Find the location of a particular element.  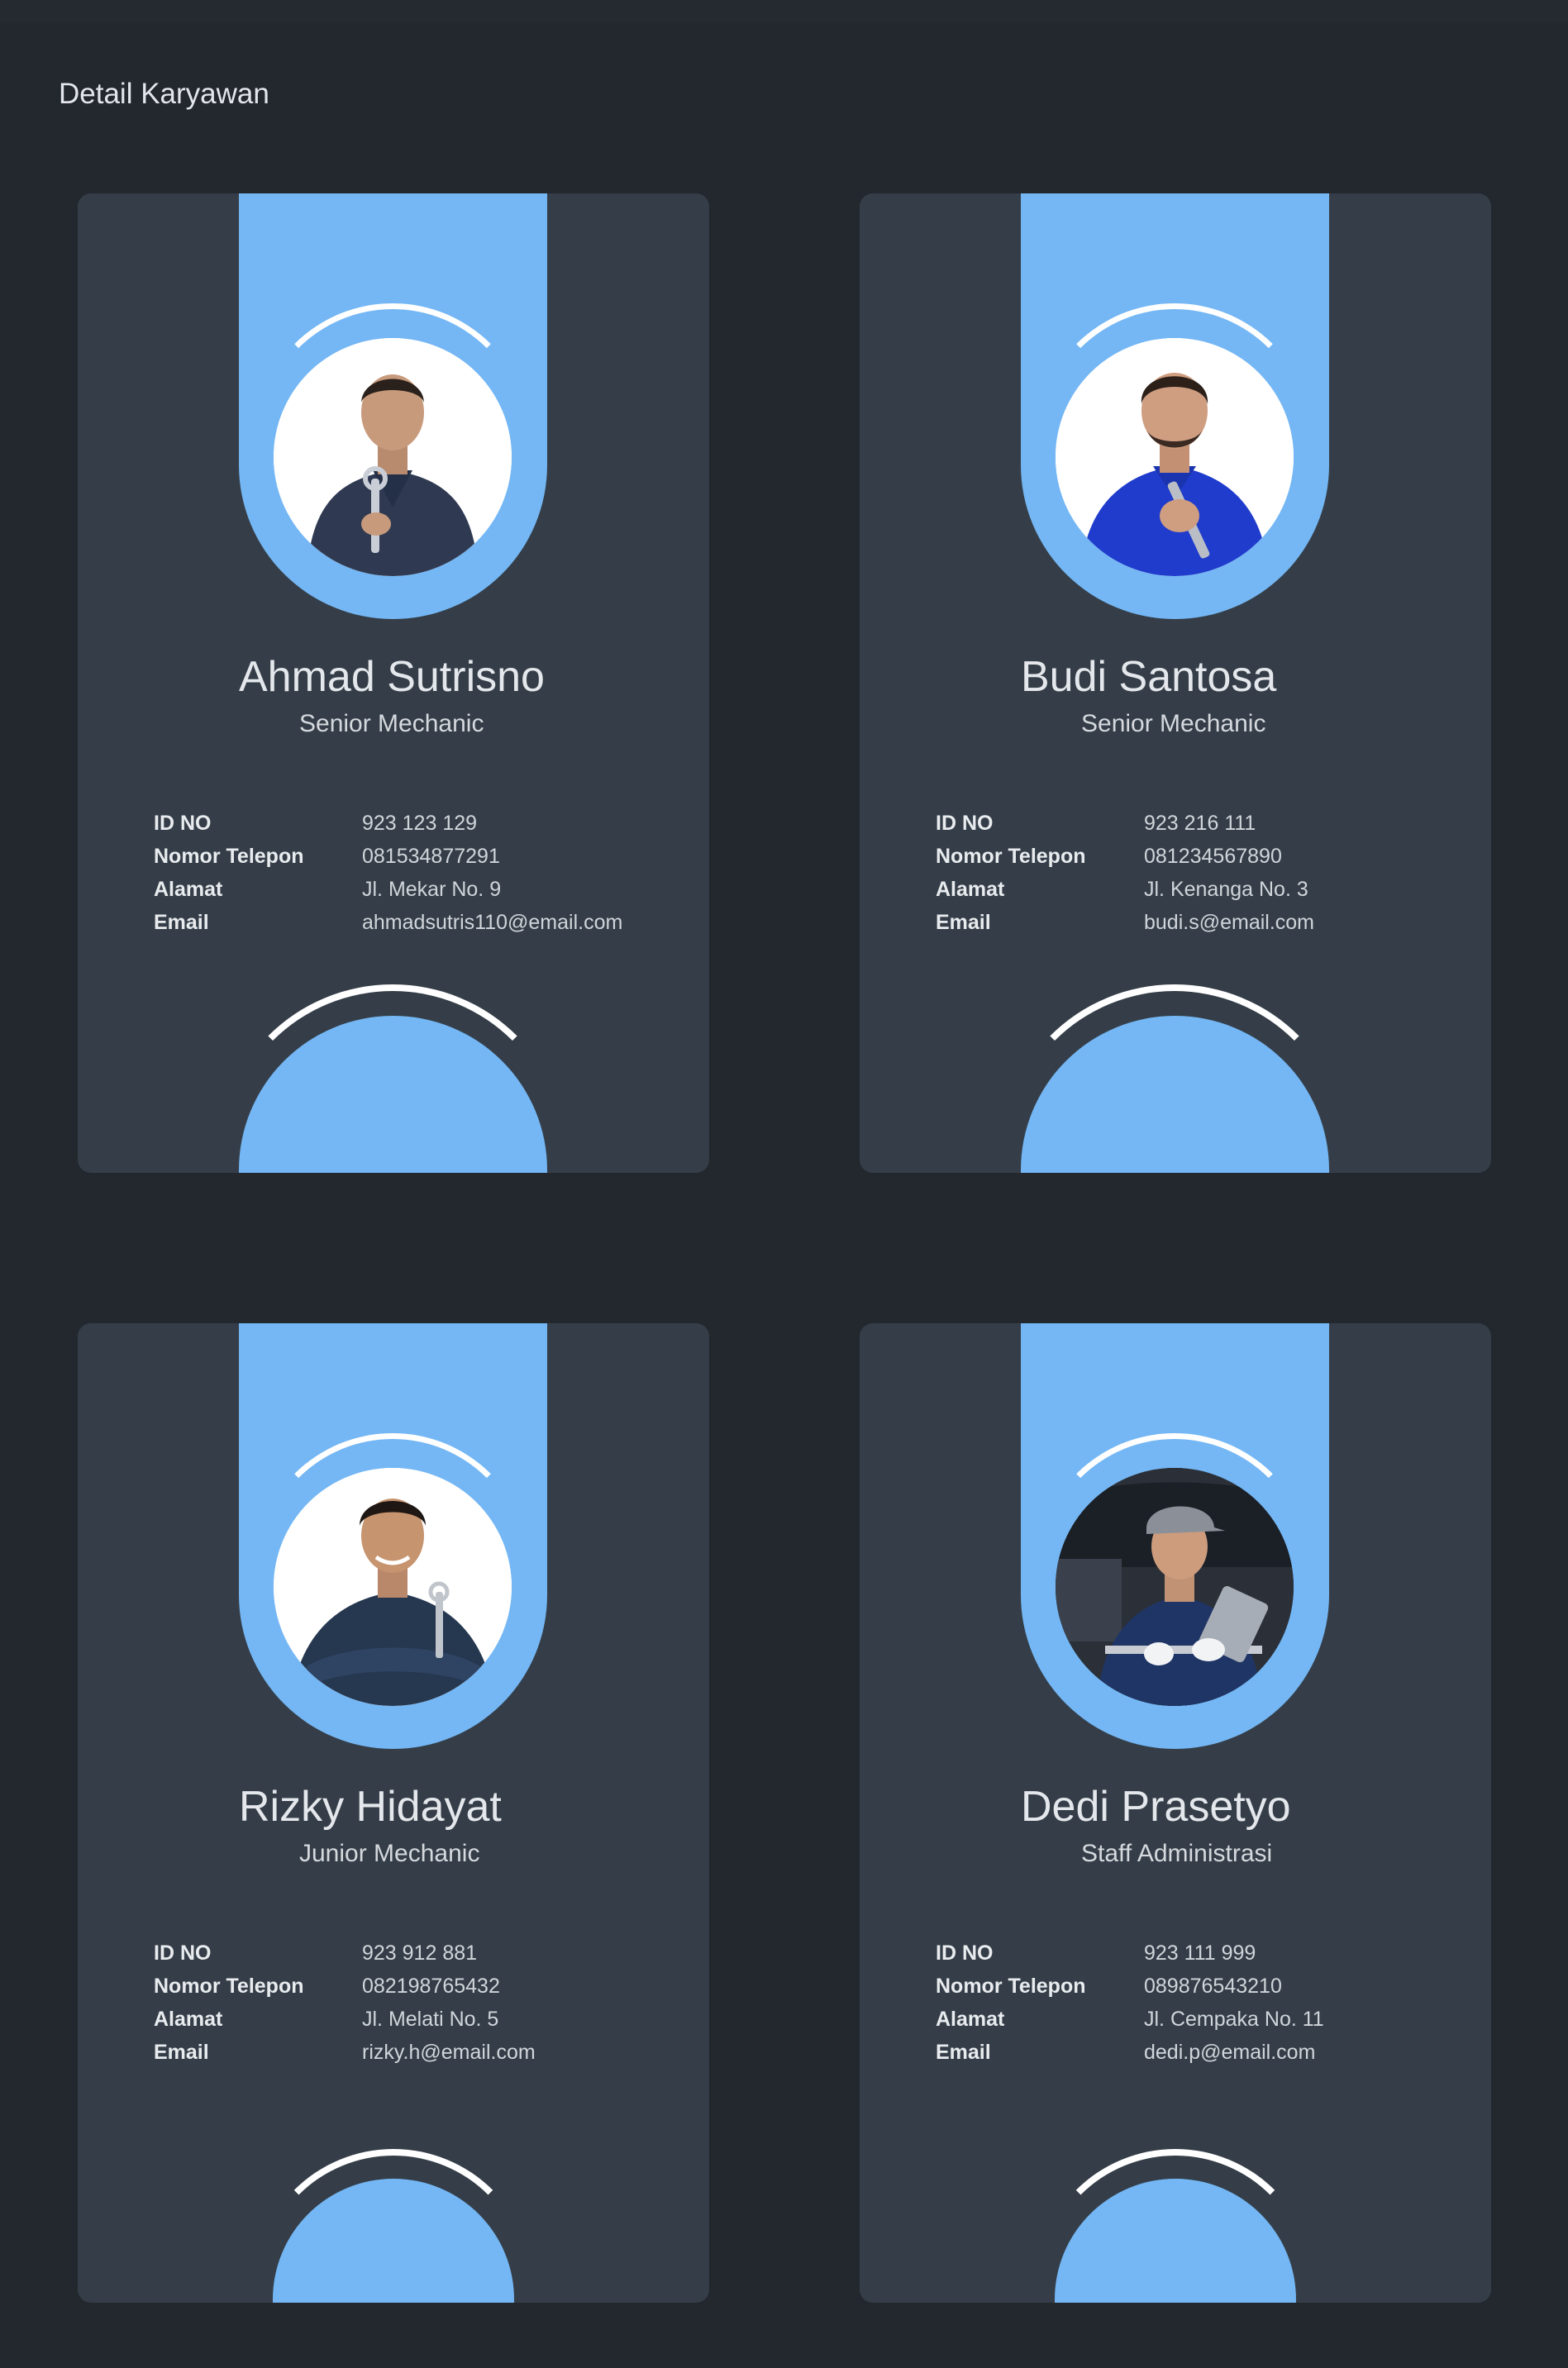

info-row-address: Alamat Jl. Mekar No. 9 is located at coordinates (388, 889).